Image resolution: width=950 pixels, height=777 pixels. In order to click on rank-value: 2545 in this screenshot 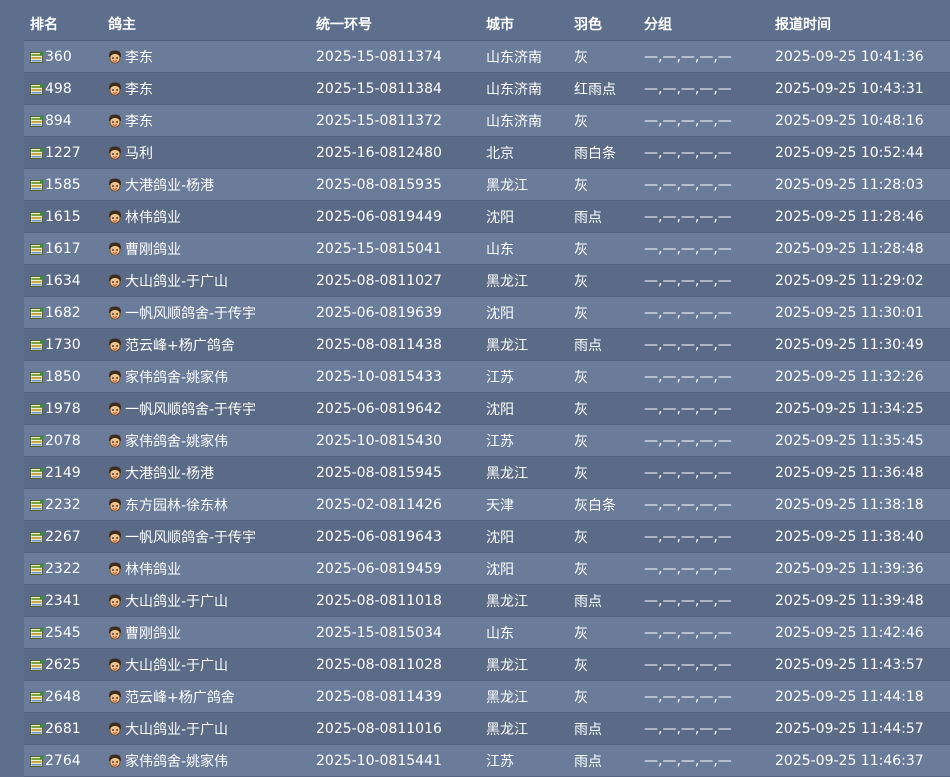, I will do `click(63, 633)`.